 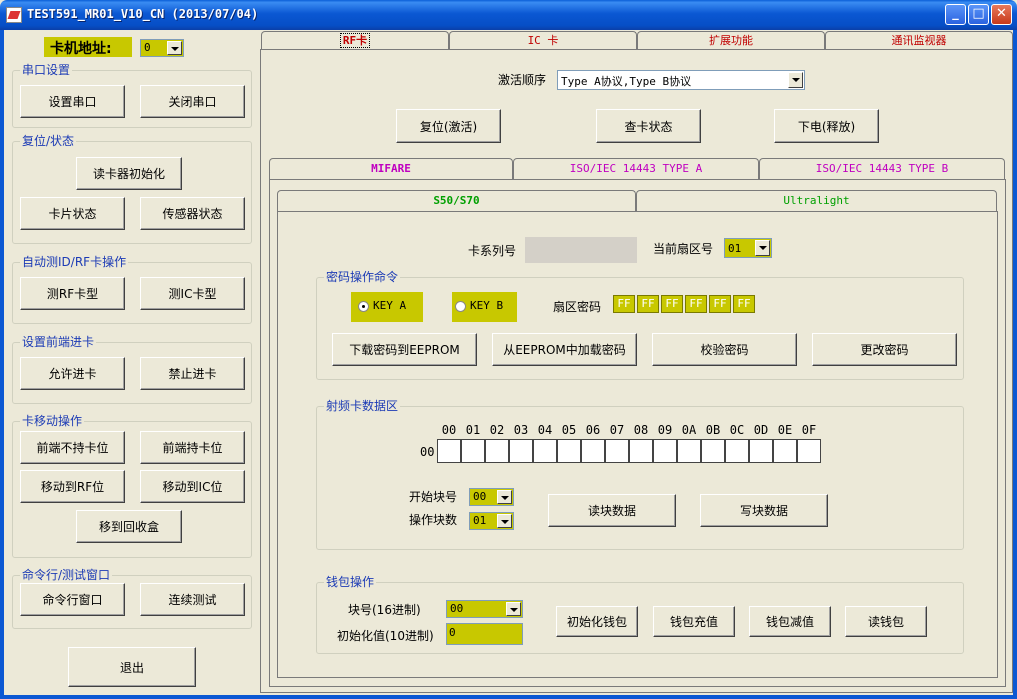 What do you see at coordinates (724, 349) in the screenshot?
I see `verify-password-button: 校验密码` at bounding box center [724, 349].